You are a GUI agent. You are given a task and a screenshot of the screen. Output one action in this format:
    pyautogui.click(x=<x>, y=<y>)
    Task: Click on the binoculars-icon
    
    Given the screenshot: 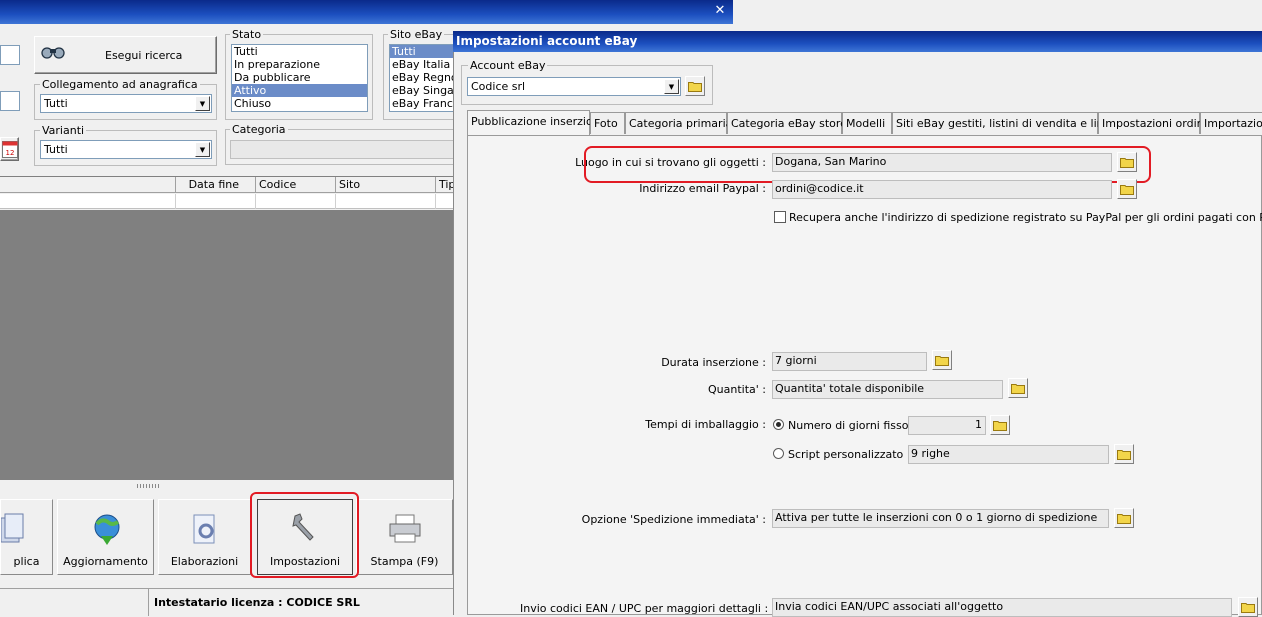 What is the action you would take?
    pyautogui.click(x=53, y=53)
    